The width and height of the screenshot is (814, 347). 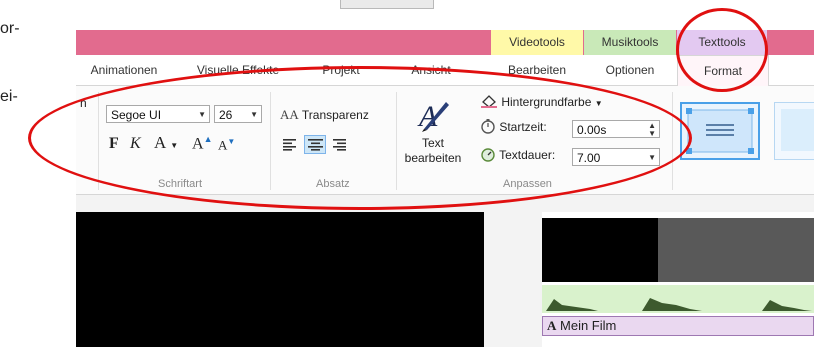 What do you see at coordinates (678, 326) in the screenshot?
I see `text-track: A Mein Film` at bounding box center [678, 326].